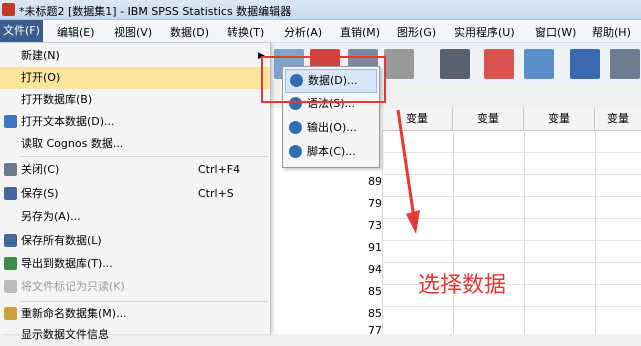 This screenshot has height=346, width=641. Describe the element at coordinates (189, 32) in the screenshot. I see `menu-data: 数据(D)` at that location.